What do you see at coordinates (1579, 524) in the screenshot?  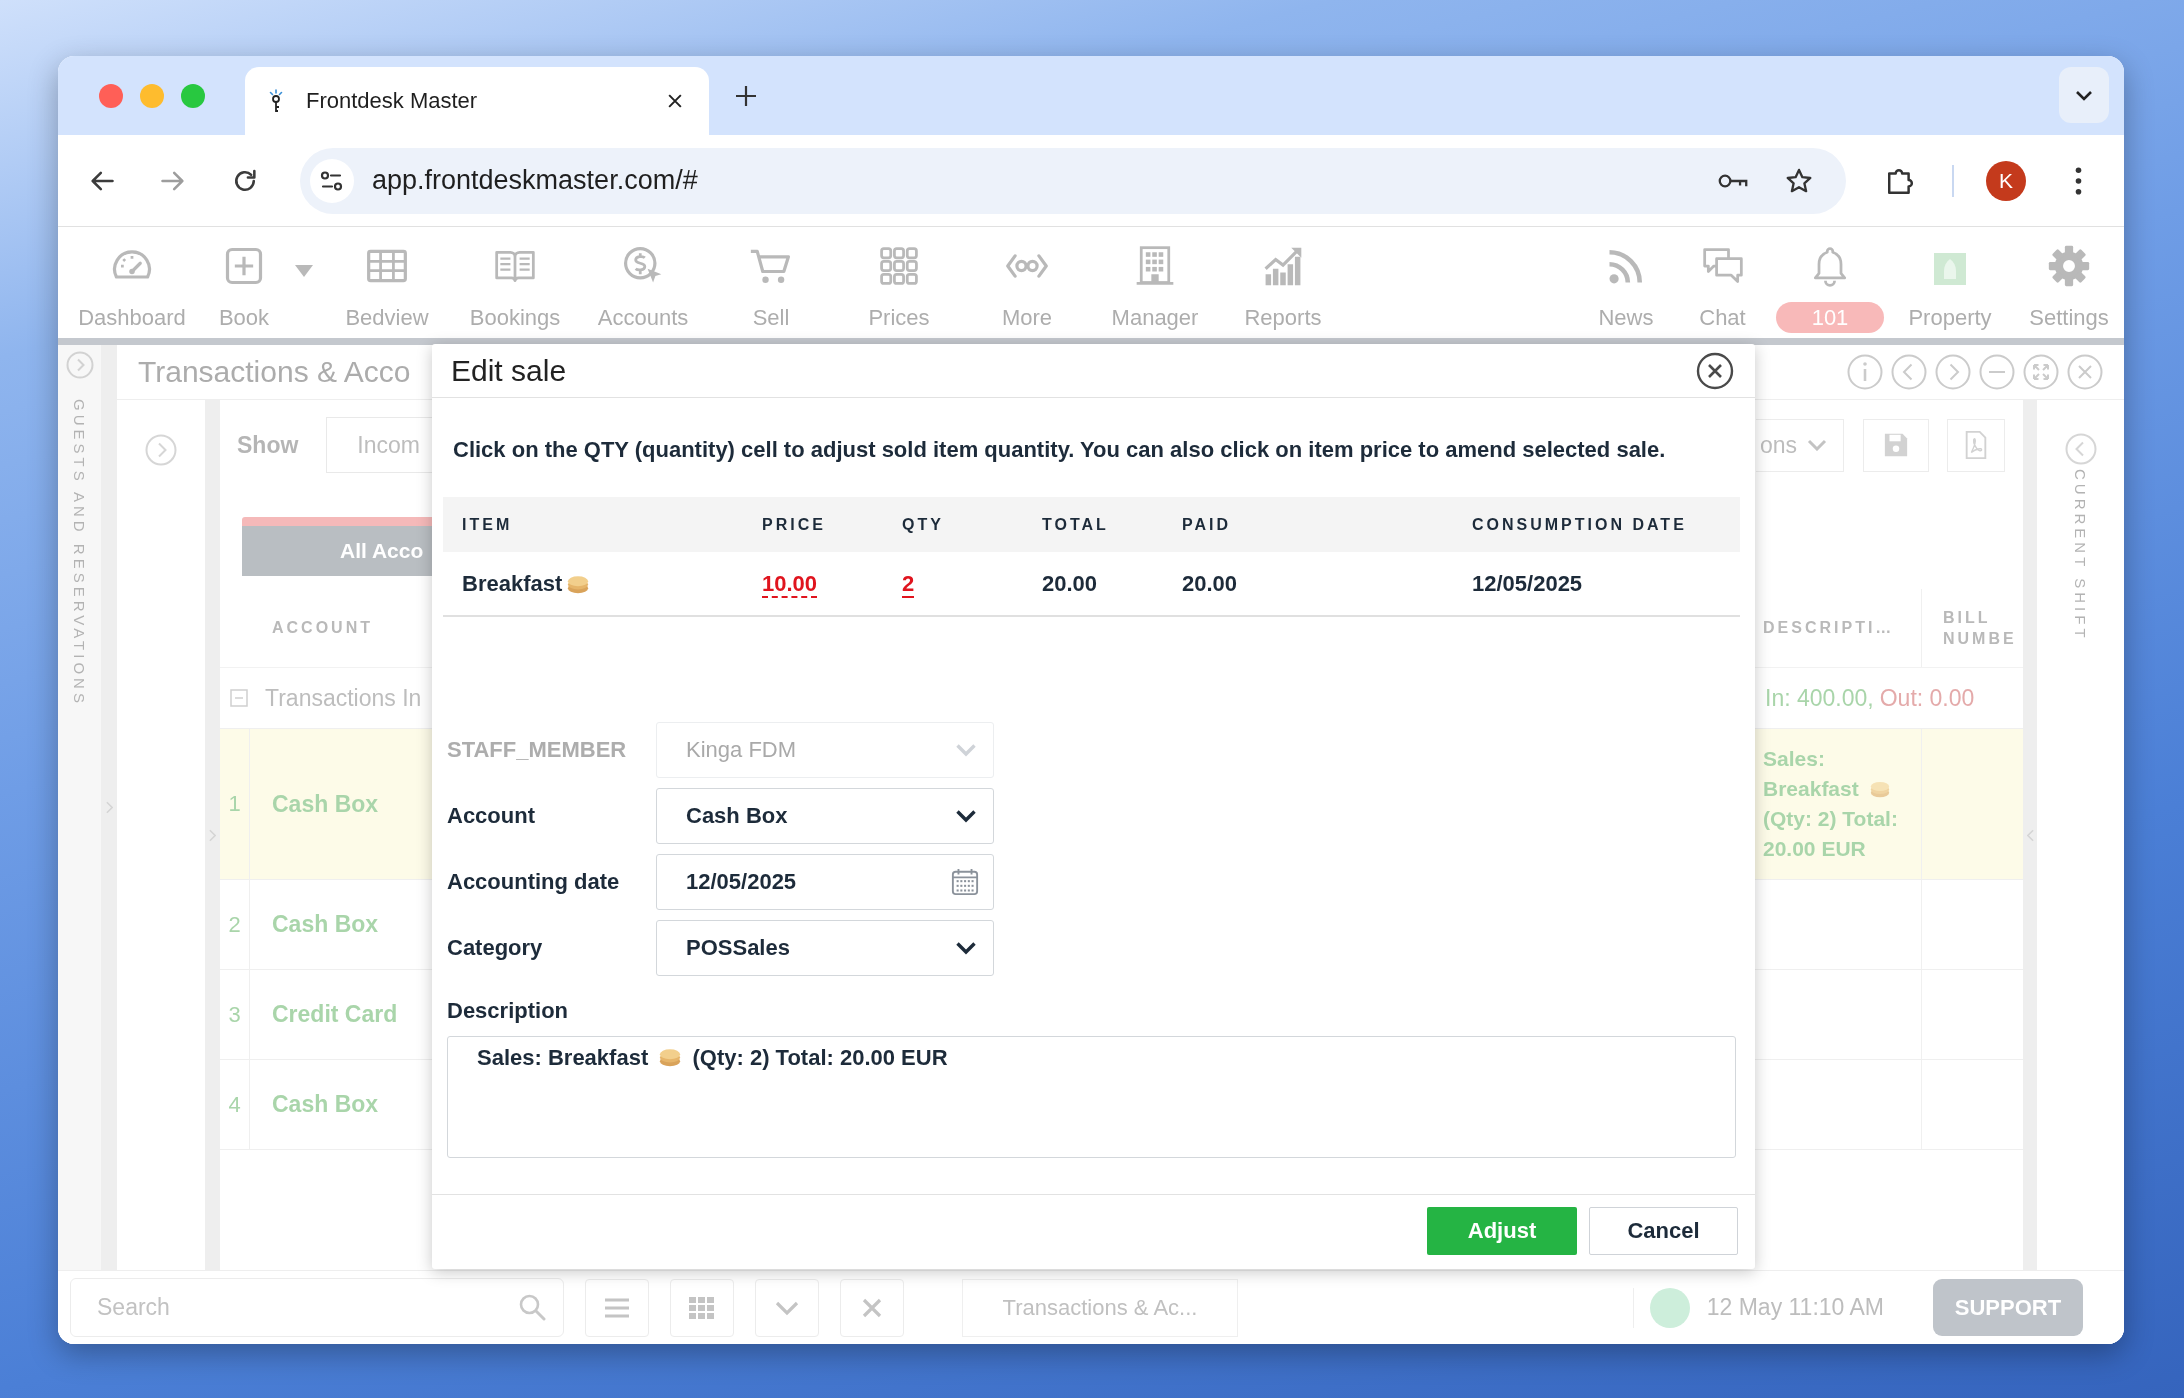 I see `column-header: CONSUMPTION DATE` at bounding box center [1579, 524].